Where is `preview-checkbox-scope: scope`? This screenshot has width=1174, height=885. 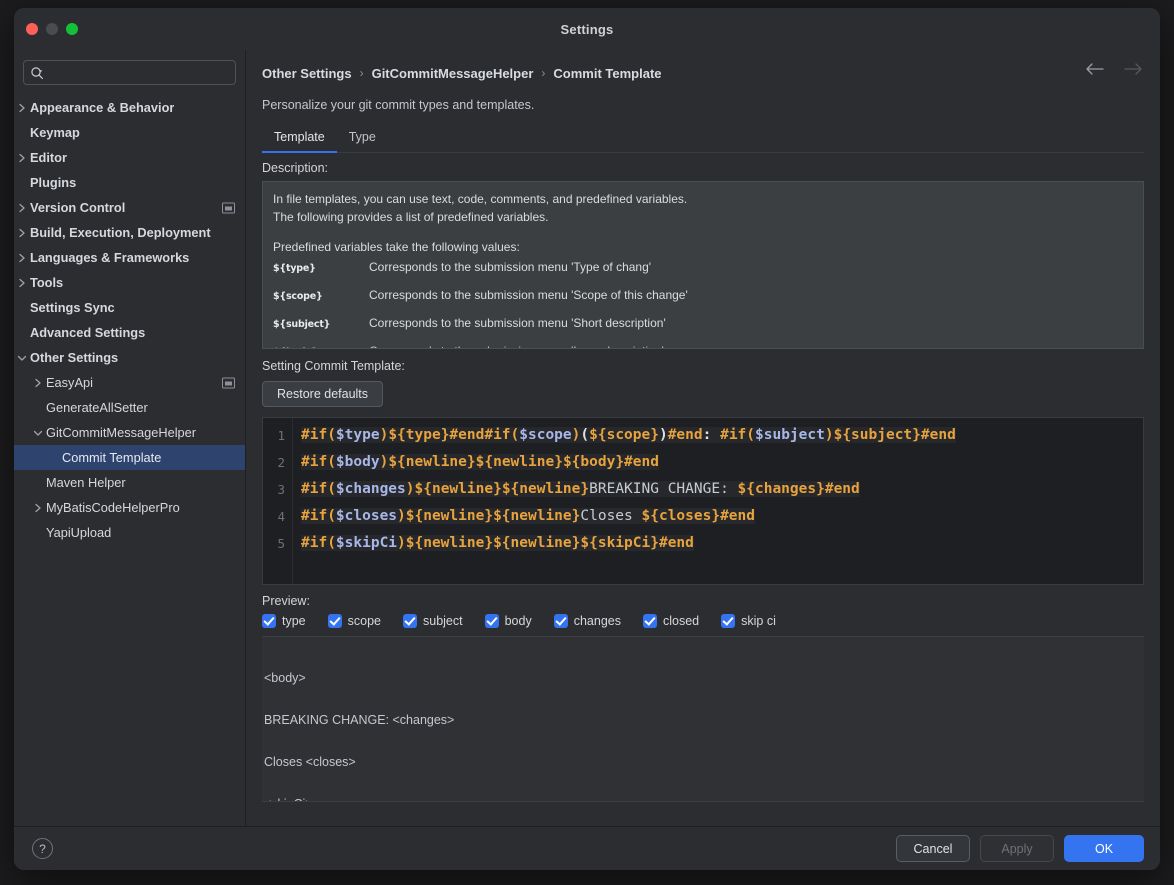
preview-checkbox-scope: scope is located at coordinates (354, 621).